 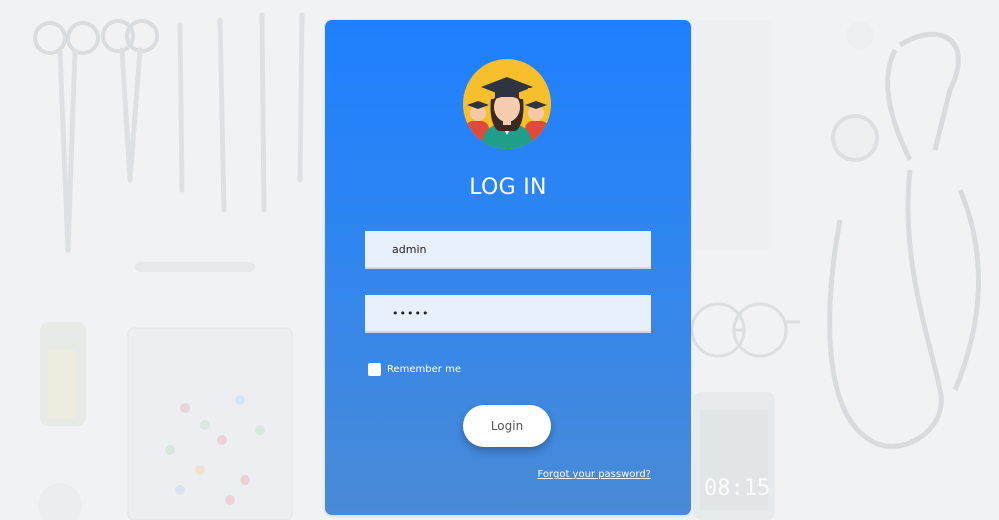 I want to click on username-input, so click(x=508, y=250).